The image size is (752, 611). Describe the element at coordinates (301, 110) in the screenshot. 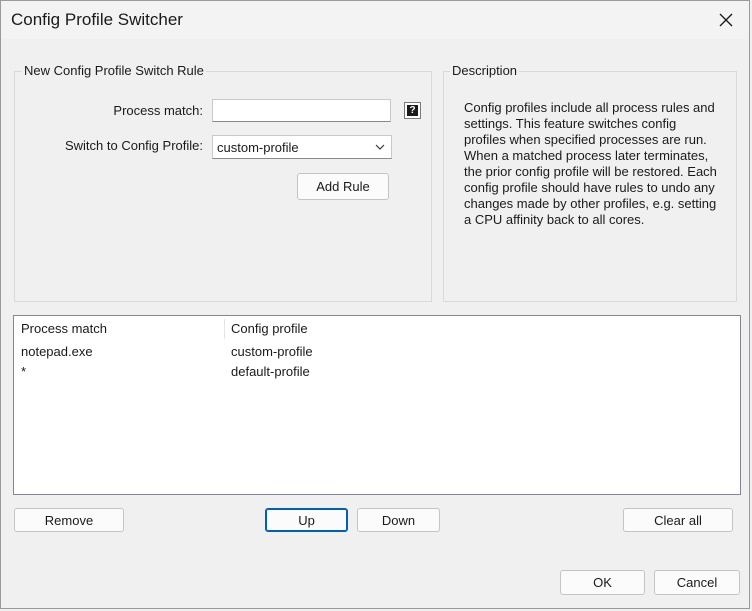

I see `process-match-input` at that location.